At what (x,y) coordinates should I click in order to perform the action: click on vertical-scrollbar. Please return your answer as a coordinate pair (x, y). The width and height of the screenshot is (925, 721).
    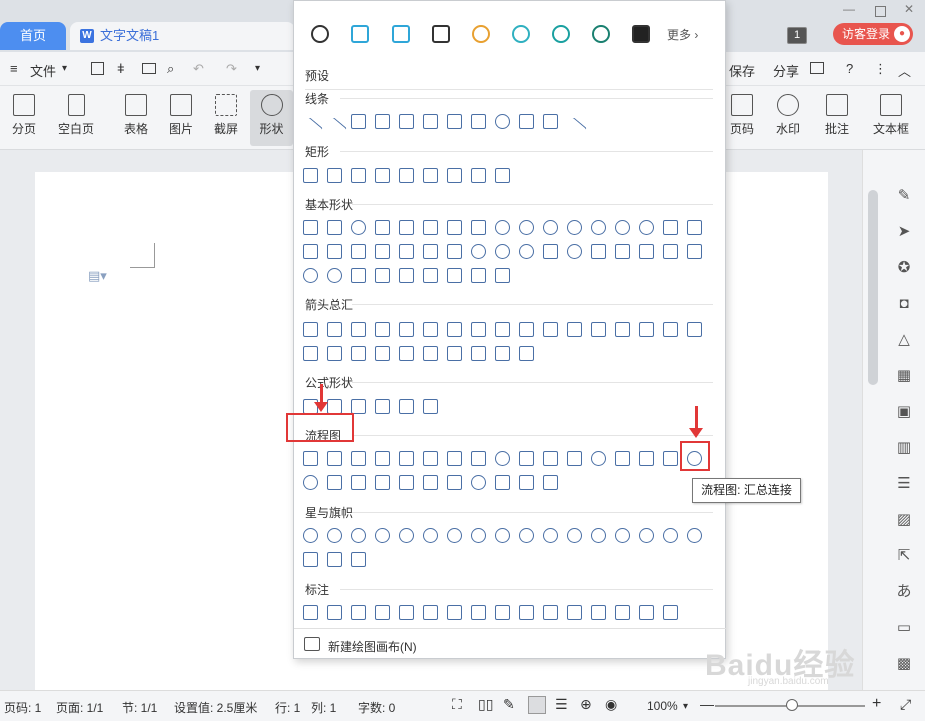
    Looking at the image, I should click on (873, 287).